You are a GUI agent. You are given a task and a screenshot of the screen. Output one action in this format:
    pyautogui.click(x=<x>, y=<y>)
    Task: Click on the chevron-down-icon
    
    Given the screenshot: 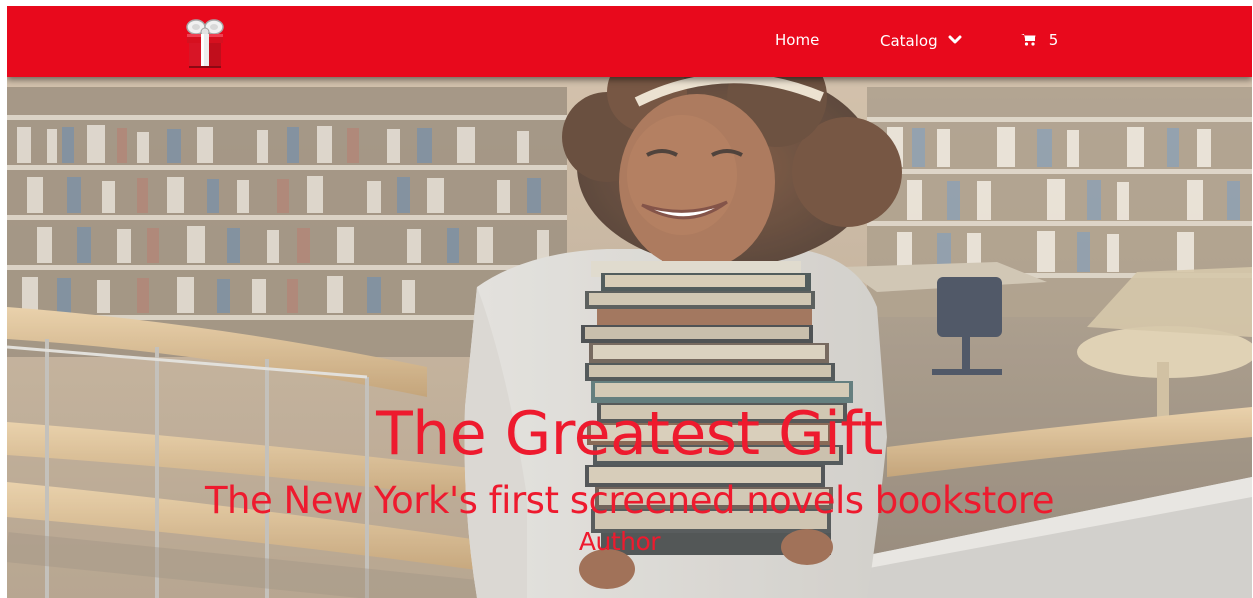 What is the action you would take?
    pyautogui.click(x=955, y=40)
    